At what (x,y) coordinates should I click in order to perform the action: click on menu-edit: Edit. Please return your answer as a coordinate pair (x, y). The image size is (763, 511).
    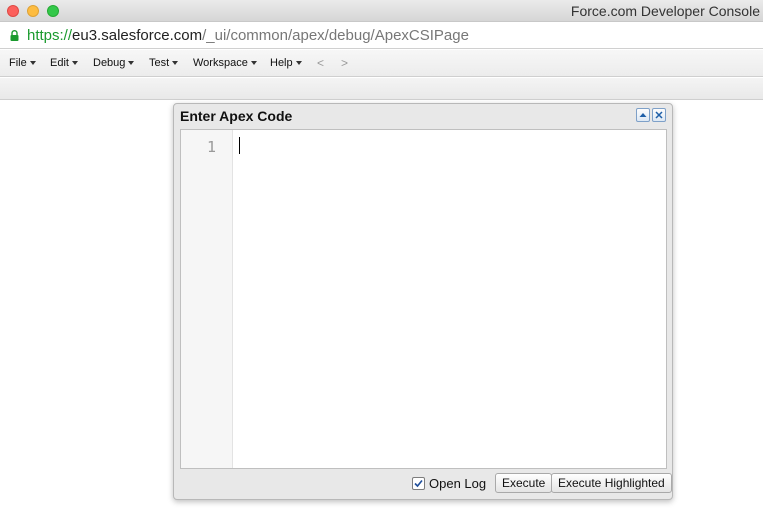
    Looking at the image, I should click on (64, 63).